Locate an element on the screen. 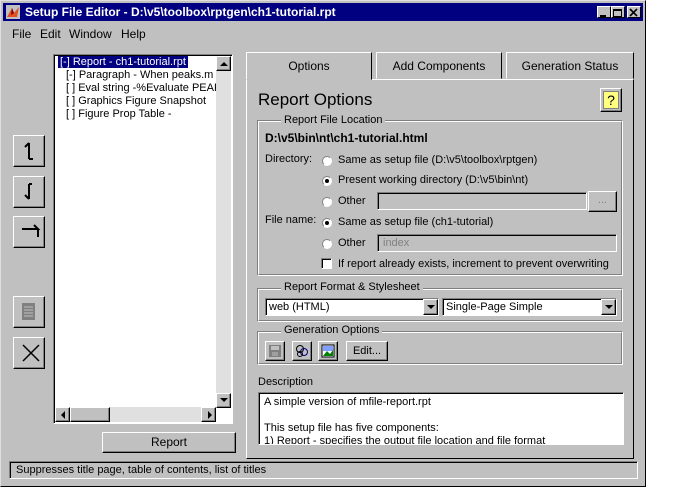 The height and width of the screenshot is (499, 675). tree-horizontal-scrollbar is located at coordinates (135, 414).